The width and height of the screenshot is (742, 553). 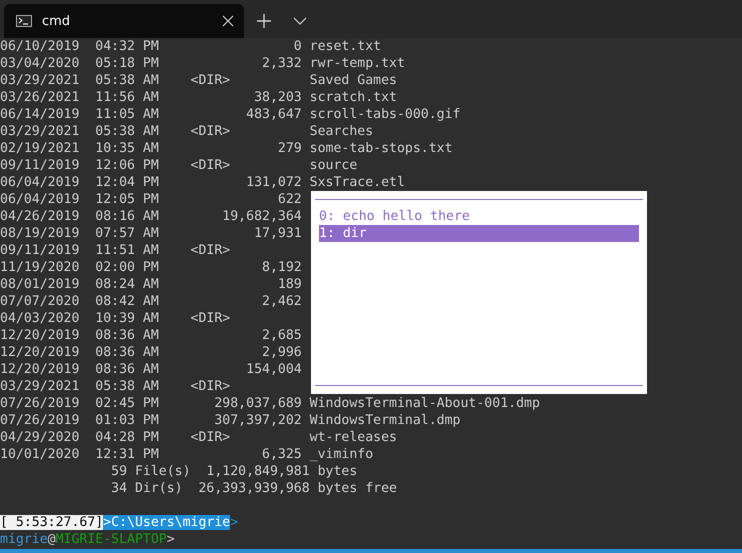 I want to click on terminal-line: 34 Dir(s) 26,393,939,968 bytes free, so click(x=253, y=488).